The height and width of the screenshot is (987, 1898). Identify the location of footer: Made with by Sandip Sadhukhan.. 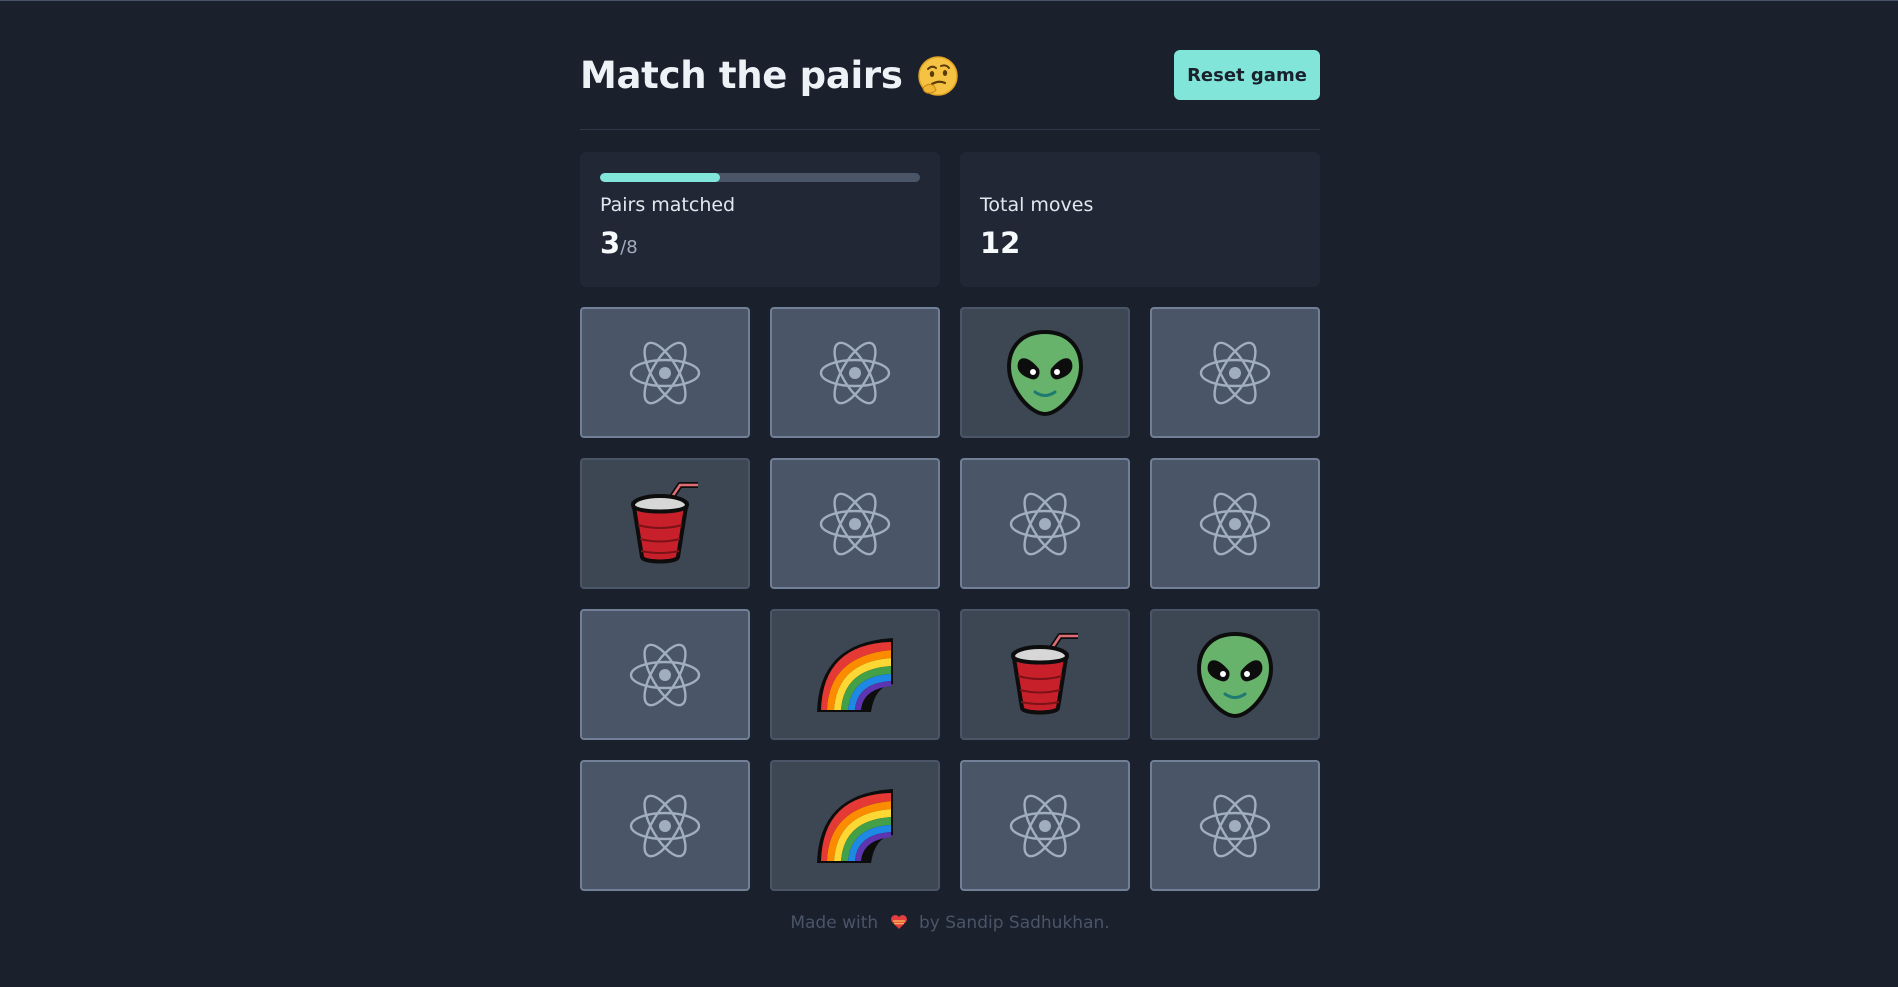
(950, 924).